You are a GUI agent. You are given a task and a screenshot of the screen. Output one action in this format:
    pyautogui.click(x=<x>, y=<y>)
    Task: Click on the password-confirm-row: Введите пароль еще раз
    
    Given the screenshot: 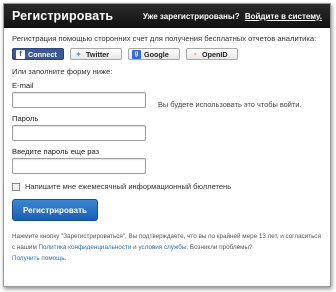 What is the action you would take?
    pyautogui.click(x=167, y=160)
    